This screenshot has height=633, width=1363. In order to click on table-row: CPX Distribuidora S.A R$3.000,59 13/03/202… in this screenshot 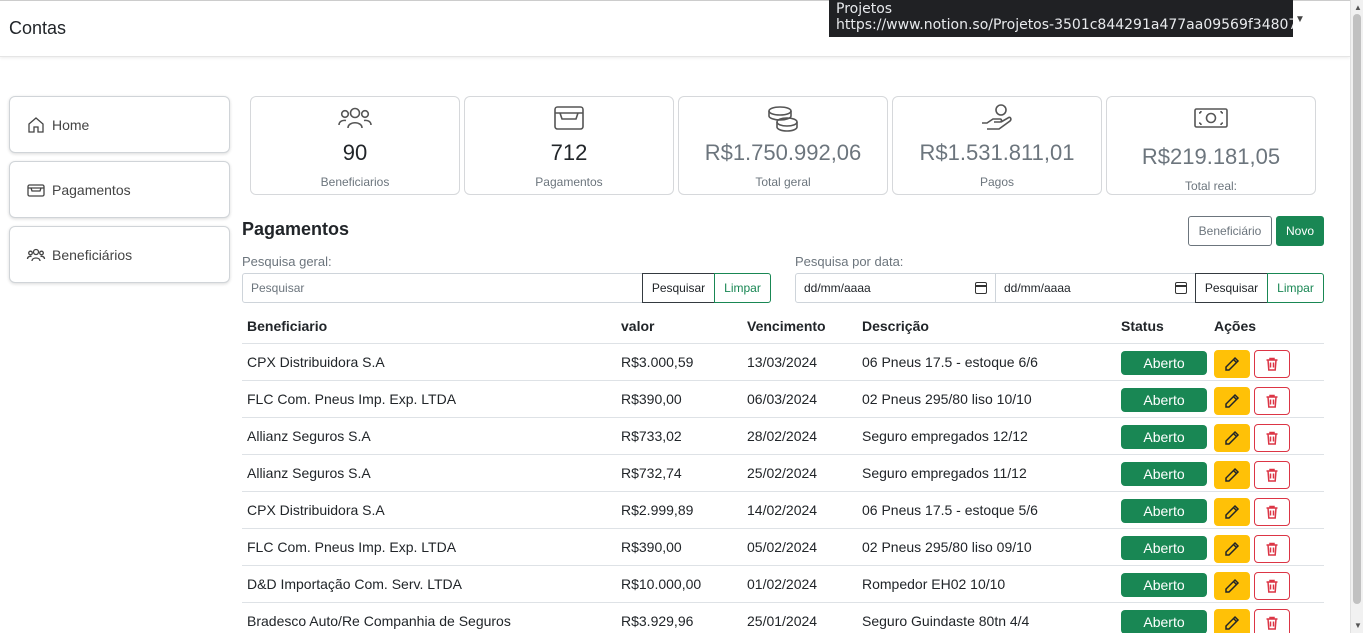, I will do `click(783, 362)`.